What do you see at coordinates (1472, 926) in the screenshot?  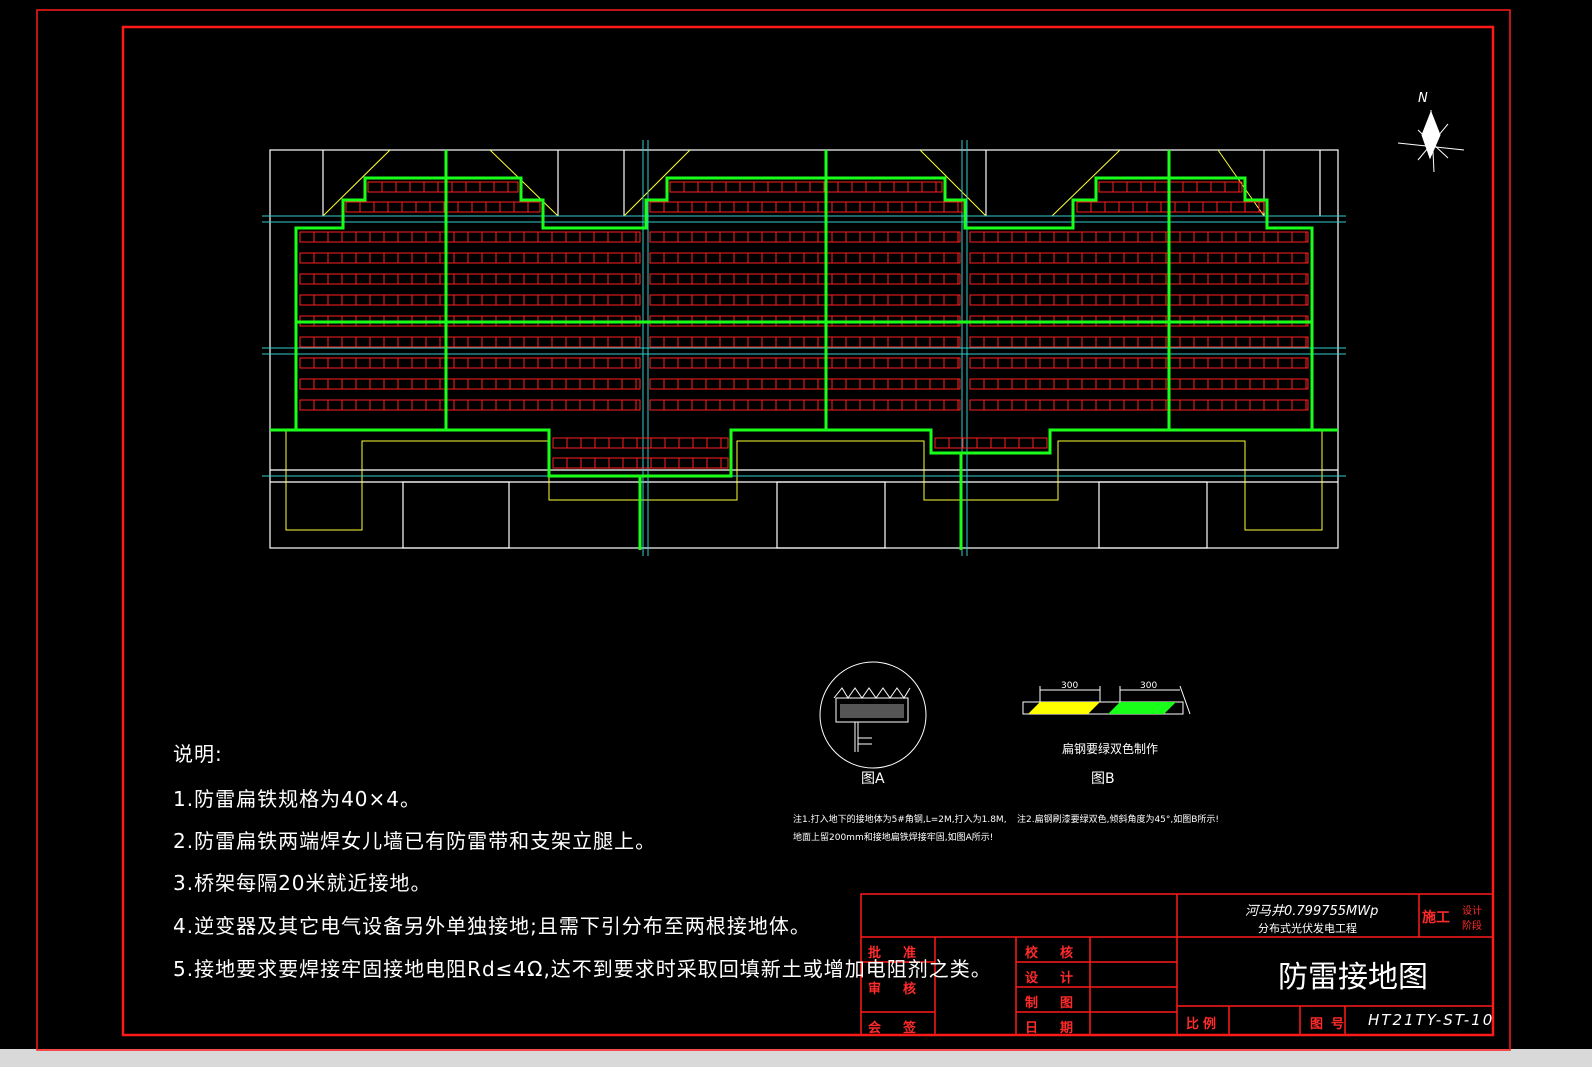 I see `stage-sub-2: 阶段` at bounding box center [1472, 926].